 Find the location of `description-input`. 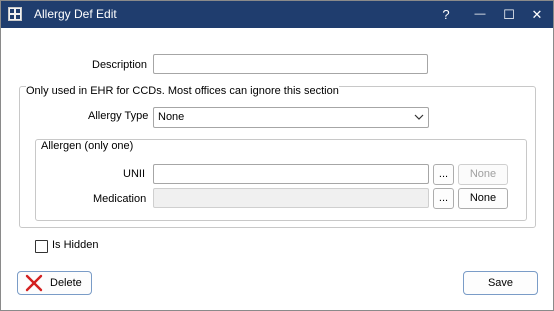

description-input is located at coordinates (290, 64).